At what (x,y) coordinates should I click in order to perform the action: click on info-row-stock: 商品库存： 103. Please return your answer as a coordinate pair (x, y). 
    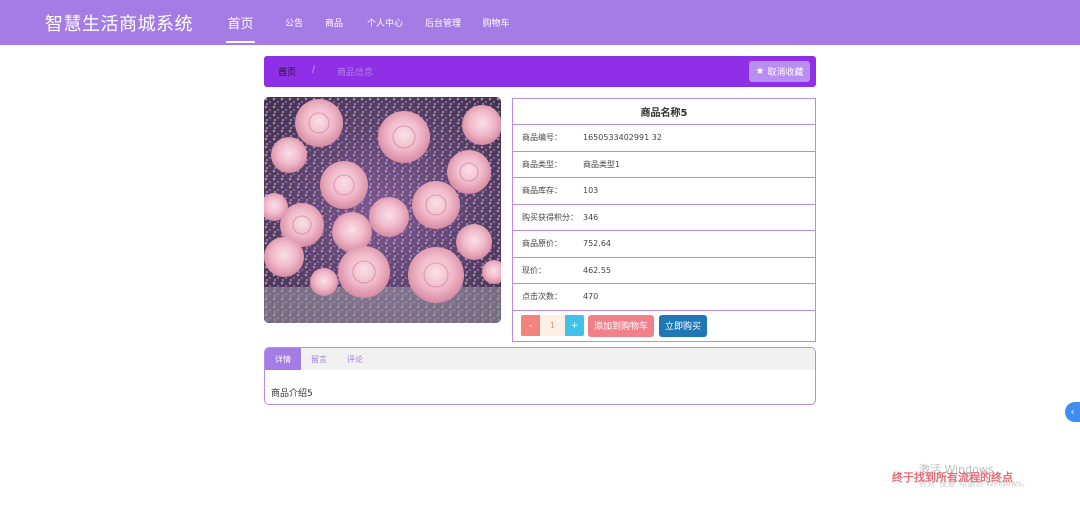
    Looking at the image, I should click on (664, 191).